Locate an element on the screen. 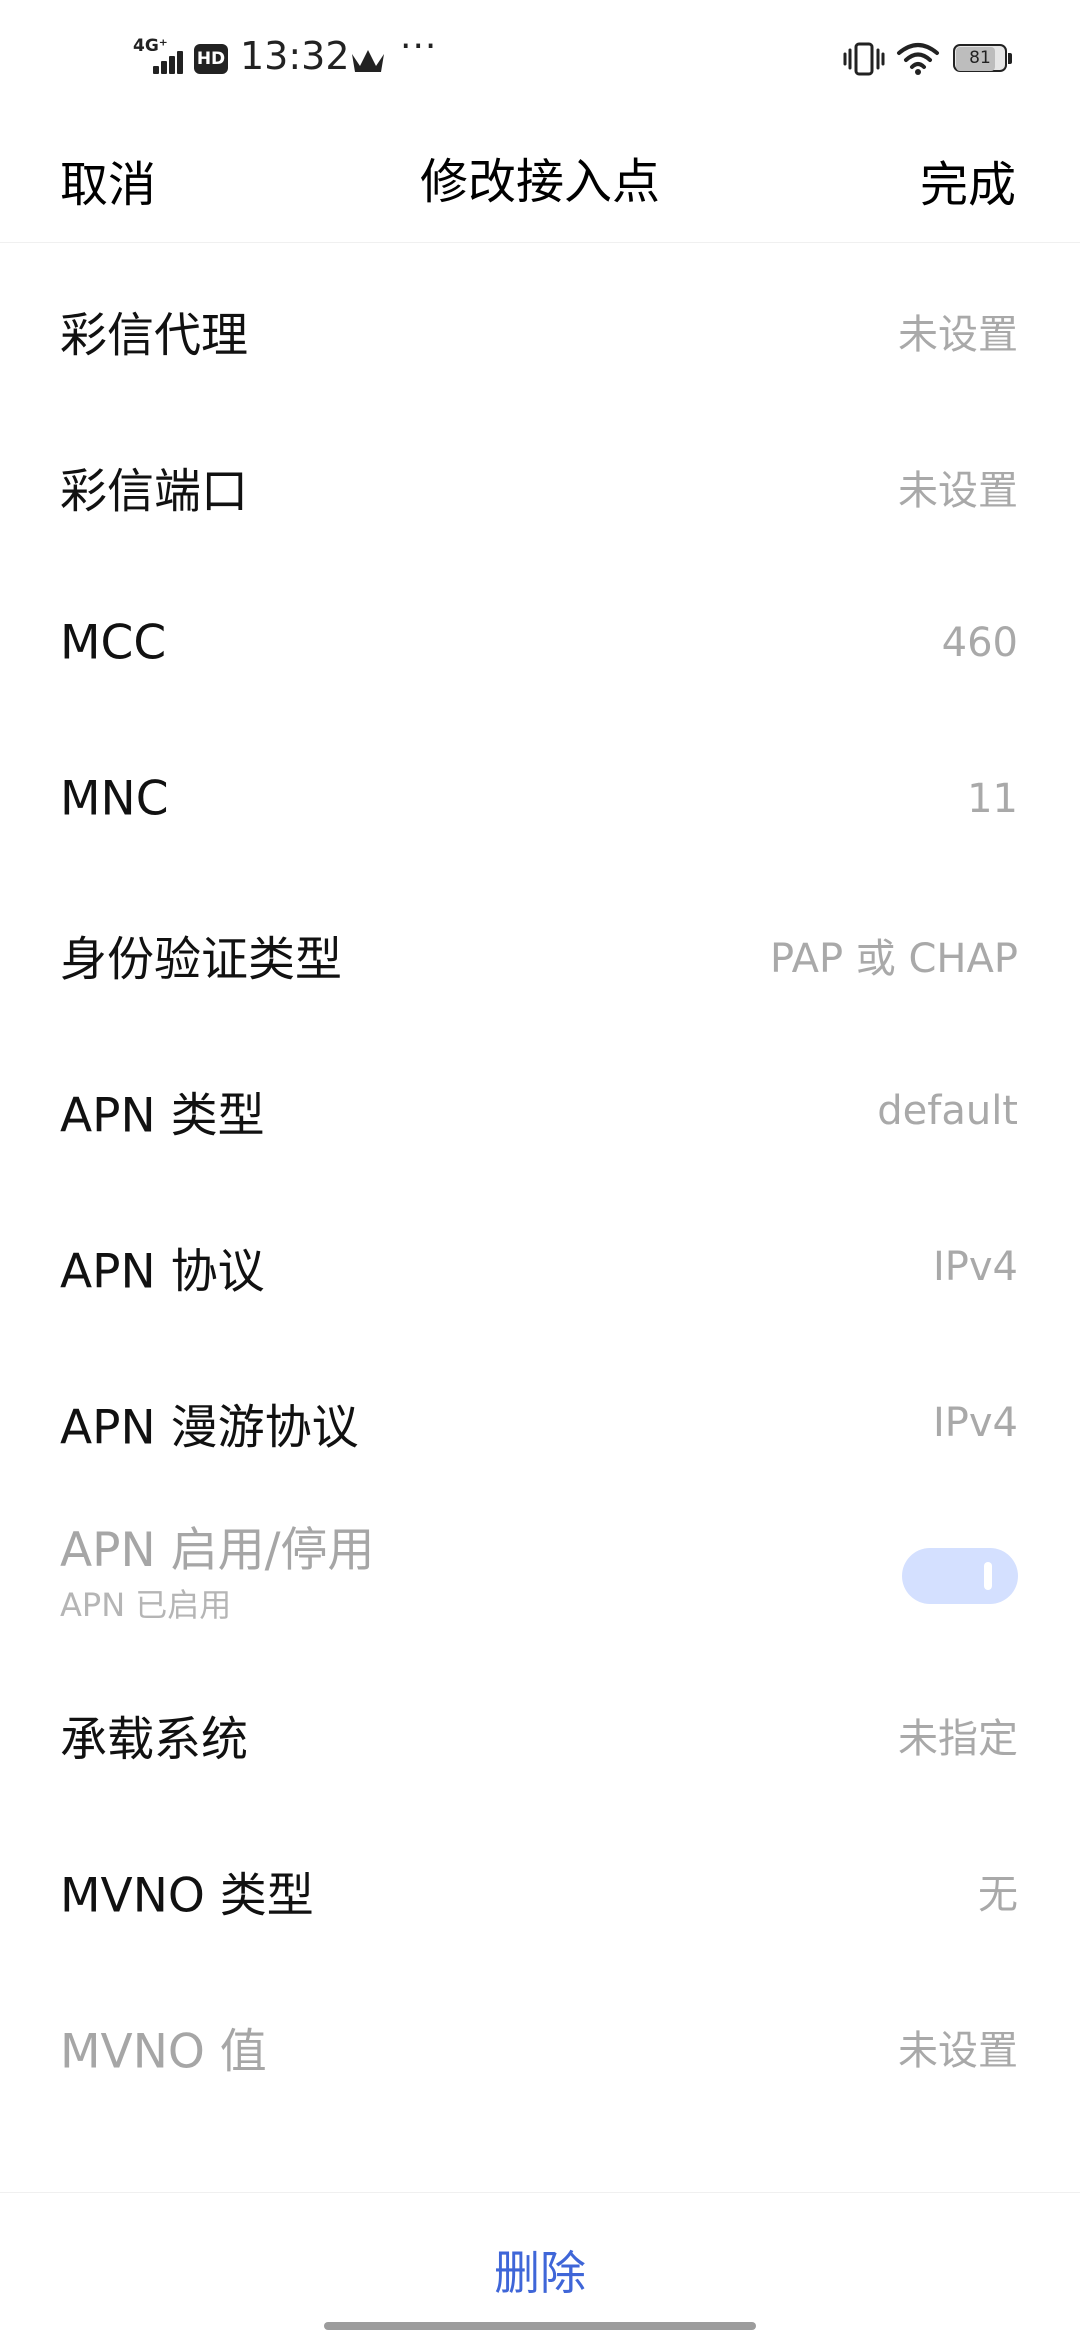 The width and height of the screenshot is (1080, 2341). setting-apn-protocol: APN 协议 IPv4 is located at coordinates (540, 1267).